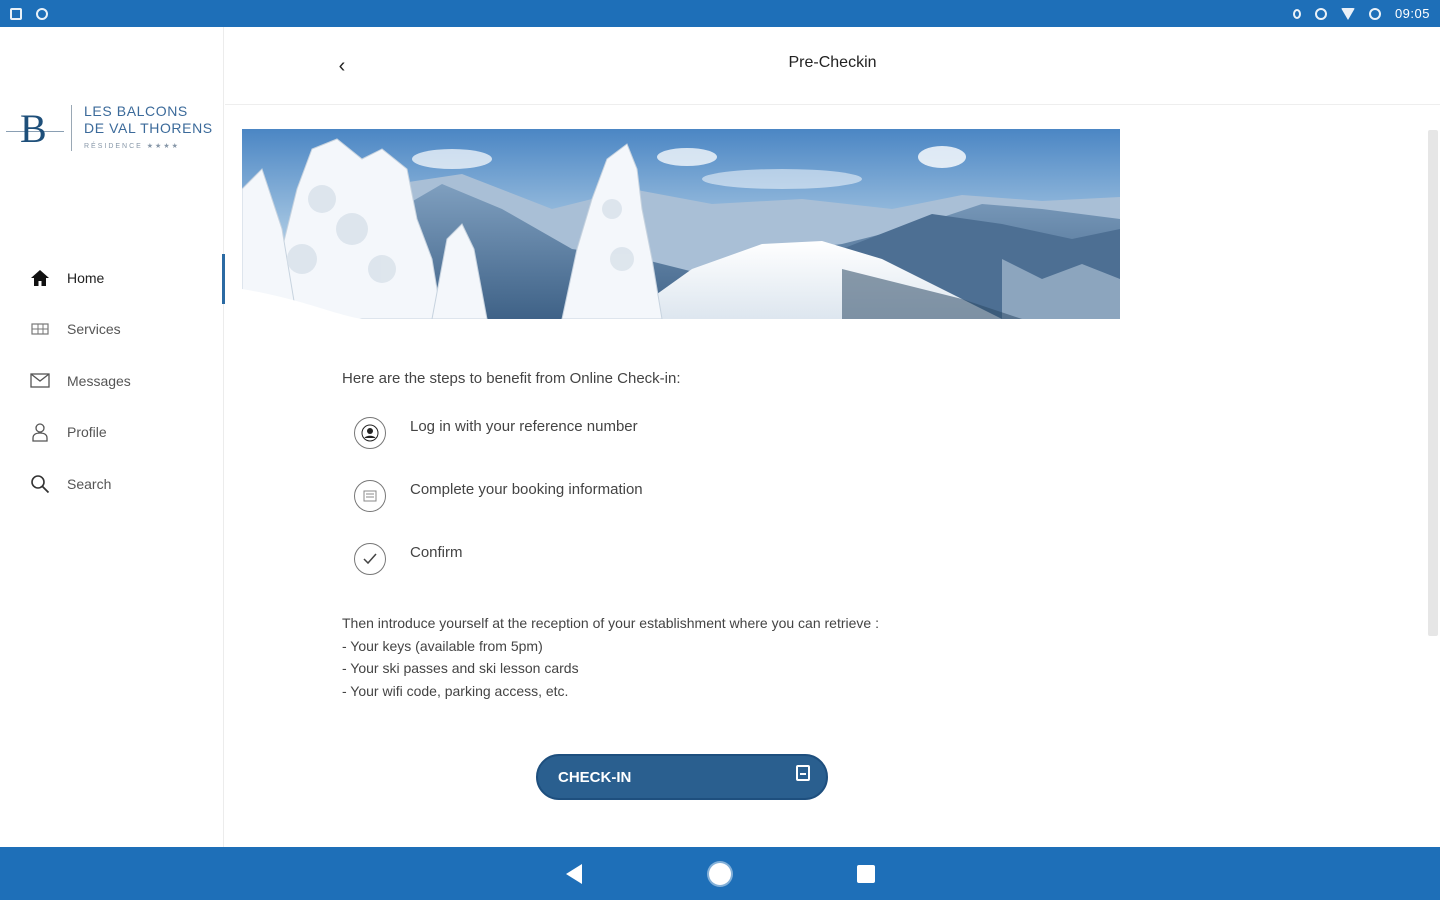 The height and width of the screenshot is (900, 1440). What do you see at coordinates (99, 380) in the screenshot?
I see `sidebar-item-label: Messages` at bounding box center [99, 380].